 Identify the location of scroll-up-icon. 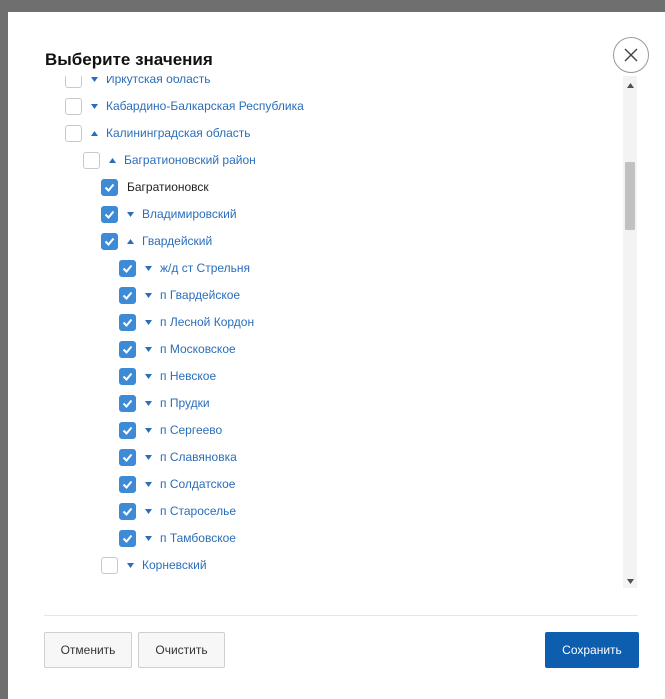
(630, 85).